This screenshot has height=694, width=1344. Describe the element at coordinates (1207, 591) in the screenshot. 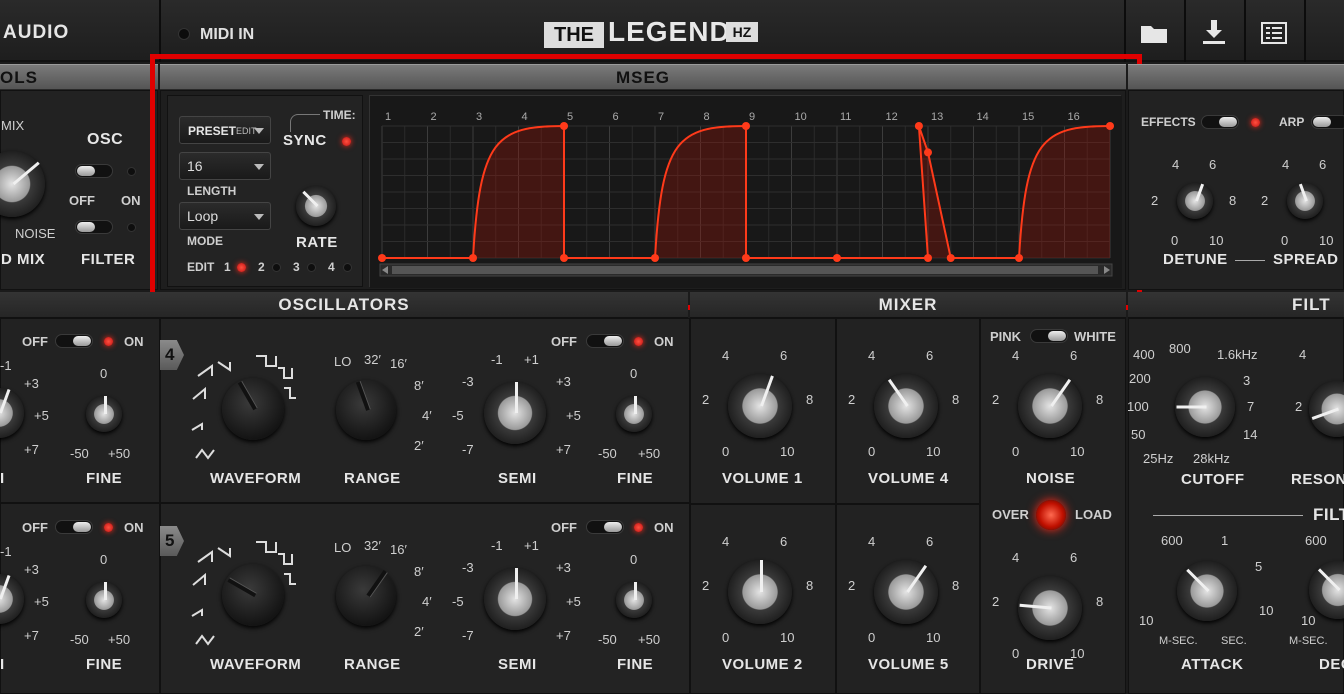

I see `attack-knob` at that location.